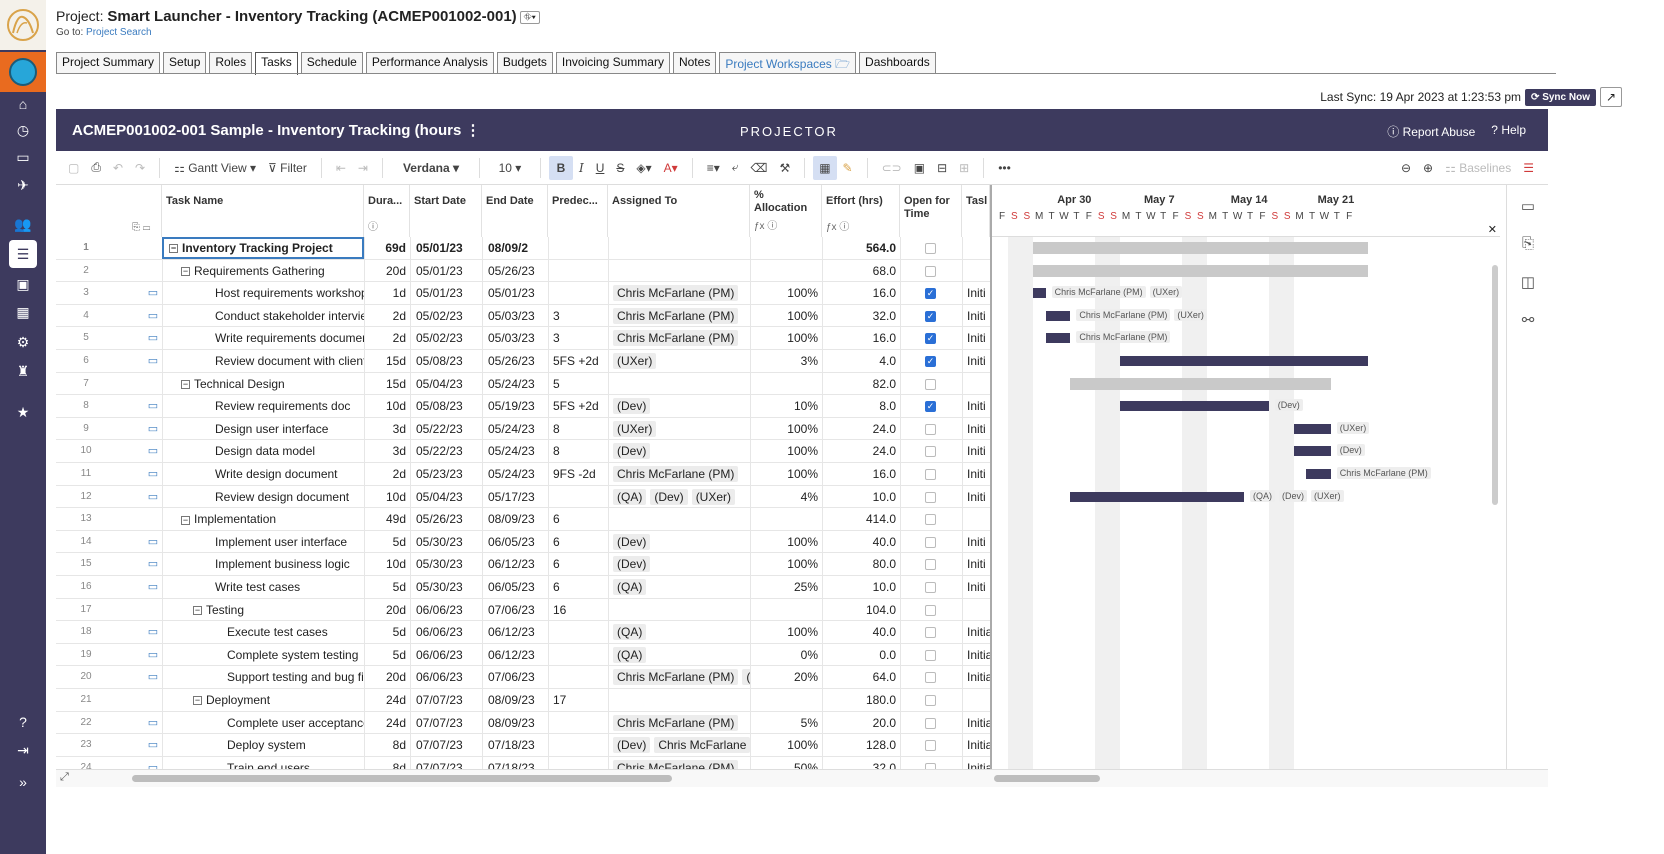 The height and width of the screenshot is (854, 1664). What do you see at coordinates (23, 342) in the screenshot?
I see `gear-icon: ⚙` at bounding box center [23, 342].